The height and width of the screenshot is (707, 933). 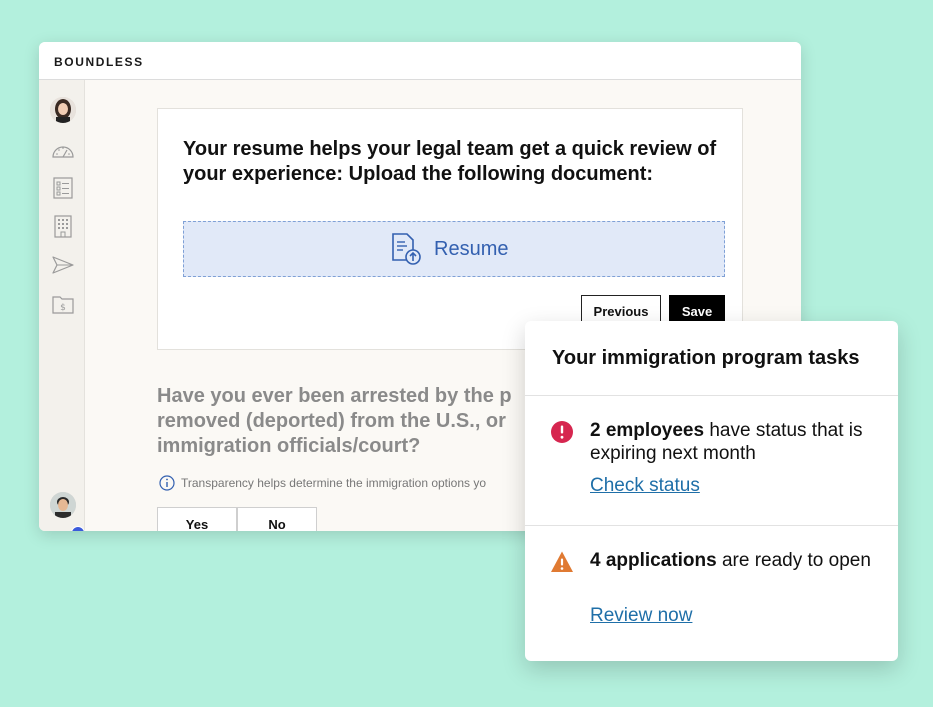 I want to click on task-count: 4 applications, so click(x=653, y=560).